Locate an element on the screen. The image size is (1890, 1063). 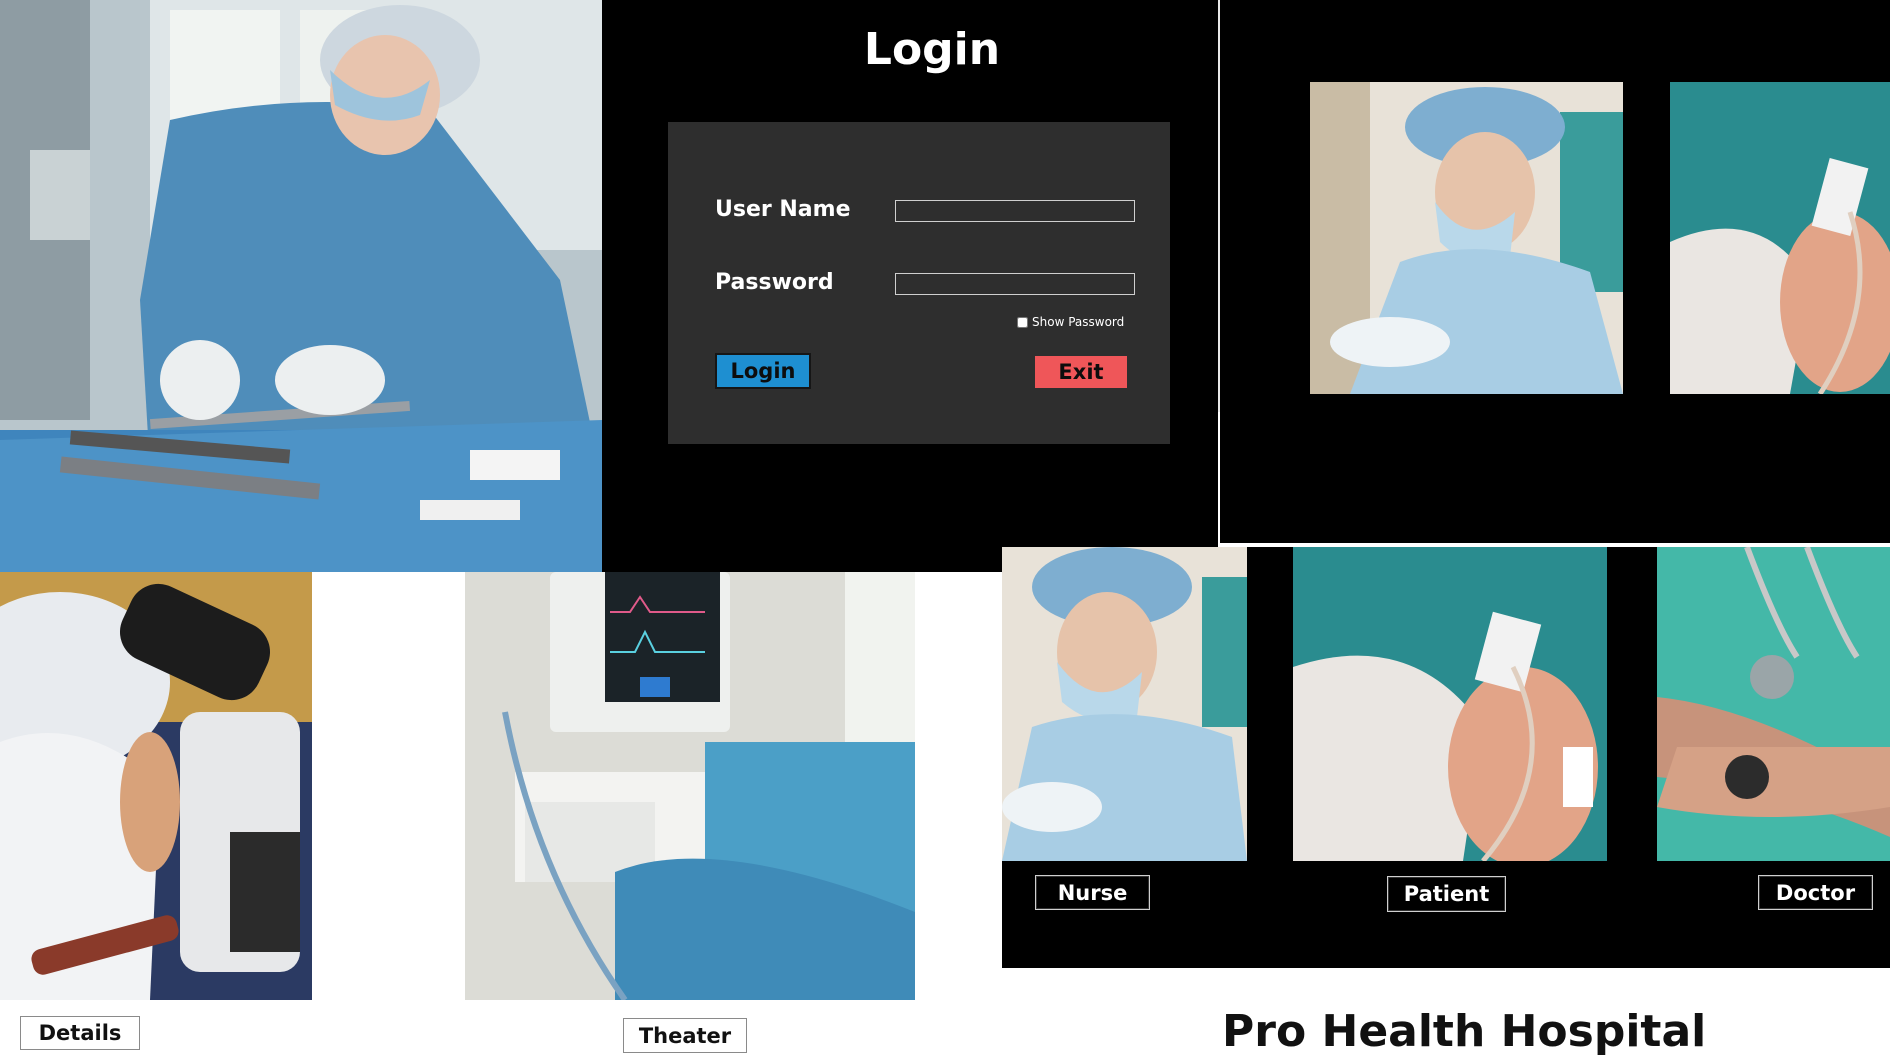
login-header: Login is located at coordinates (932, 50).